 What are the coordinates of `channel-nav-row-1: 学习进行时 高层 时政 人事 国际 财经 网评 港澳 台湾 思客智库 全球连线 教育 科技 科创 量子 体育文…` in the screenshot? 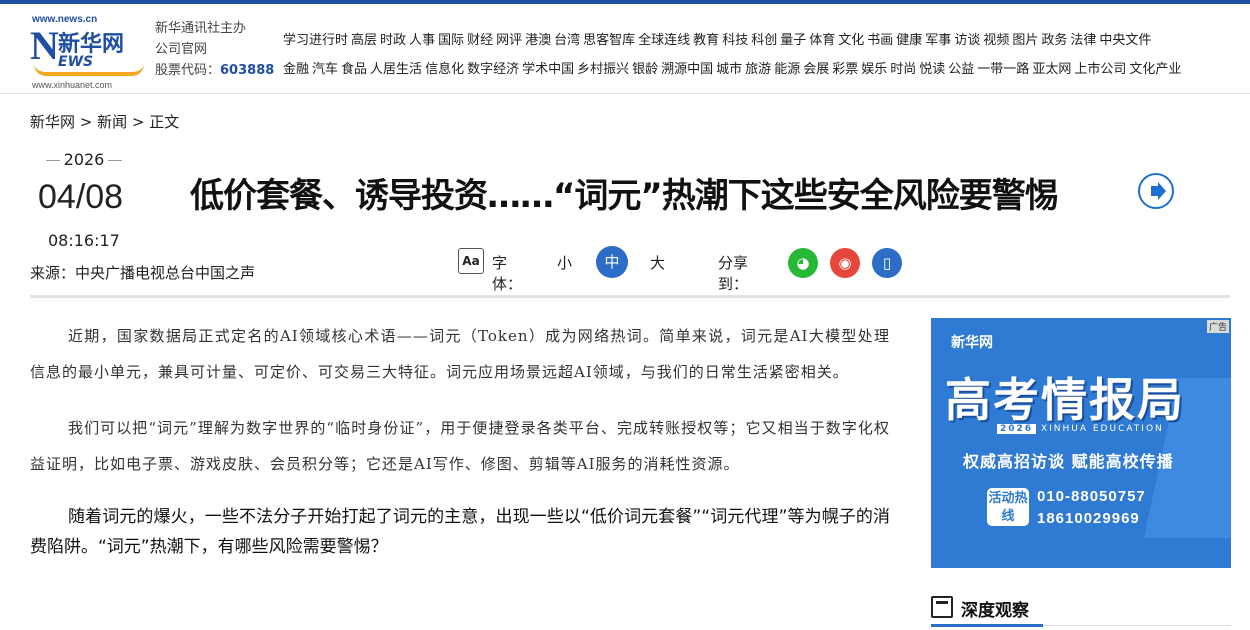 It's located at (763, 40).